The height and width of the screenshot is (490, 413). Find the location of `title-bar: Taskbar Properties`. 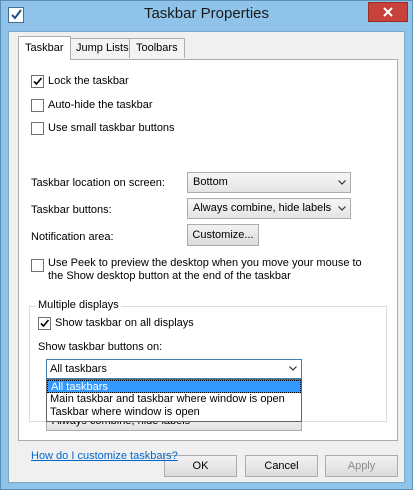

title-bar: Taskbar Properties is located at coordinates (206, 16).